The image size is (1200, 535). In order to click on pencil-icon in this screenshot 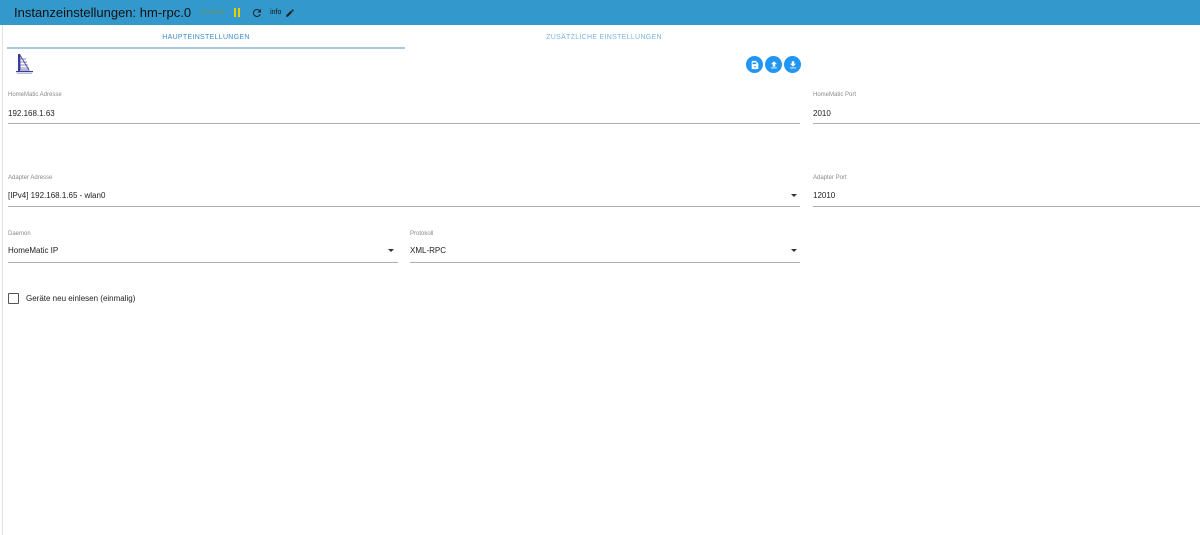, I will do `click(290, 13)`.